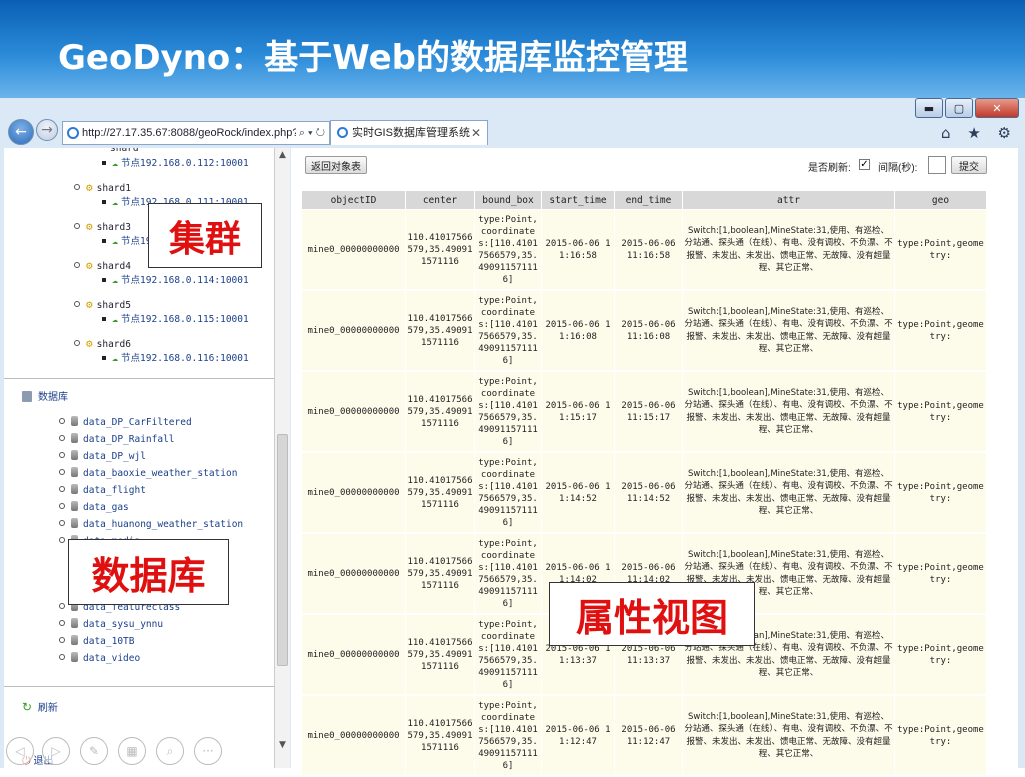 The width and height of the screenshot is (1025, 777). Describe the element at coordinates (175, 318) in the screenshot. I see `tree-node-item: ☁ 节点192.168.0.115:10001` at that location.